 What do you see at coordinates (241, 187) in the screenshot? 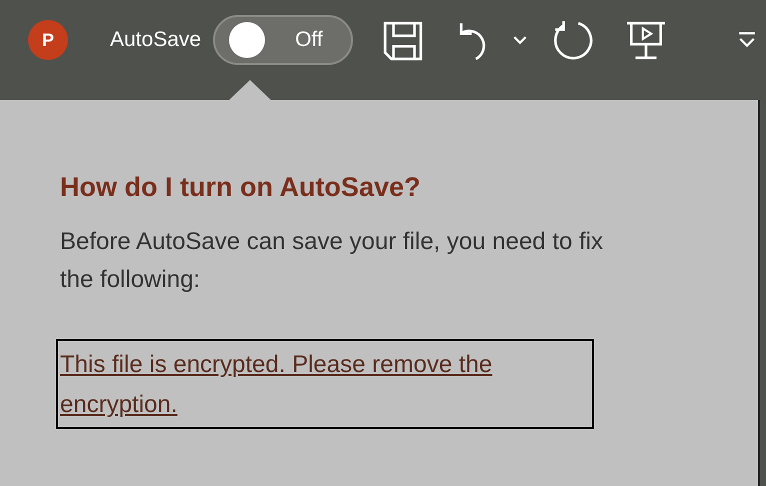
I see `callout-title: How do I turn on AutoSave?` at bounding box center [241, 187].